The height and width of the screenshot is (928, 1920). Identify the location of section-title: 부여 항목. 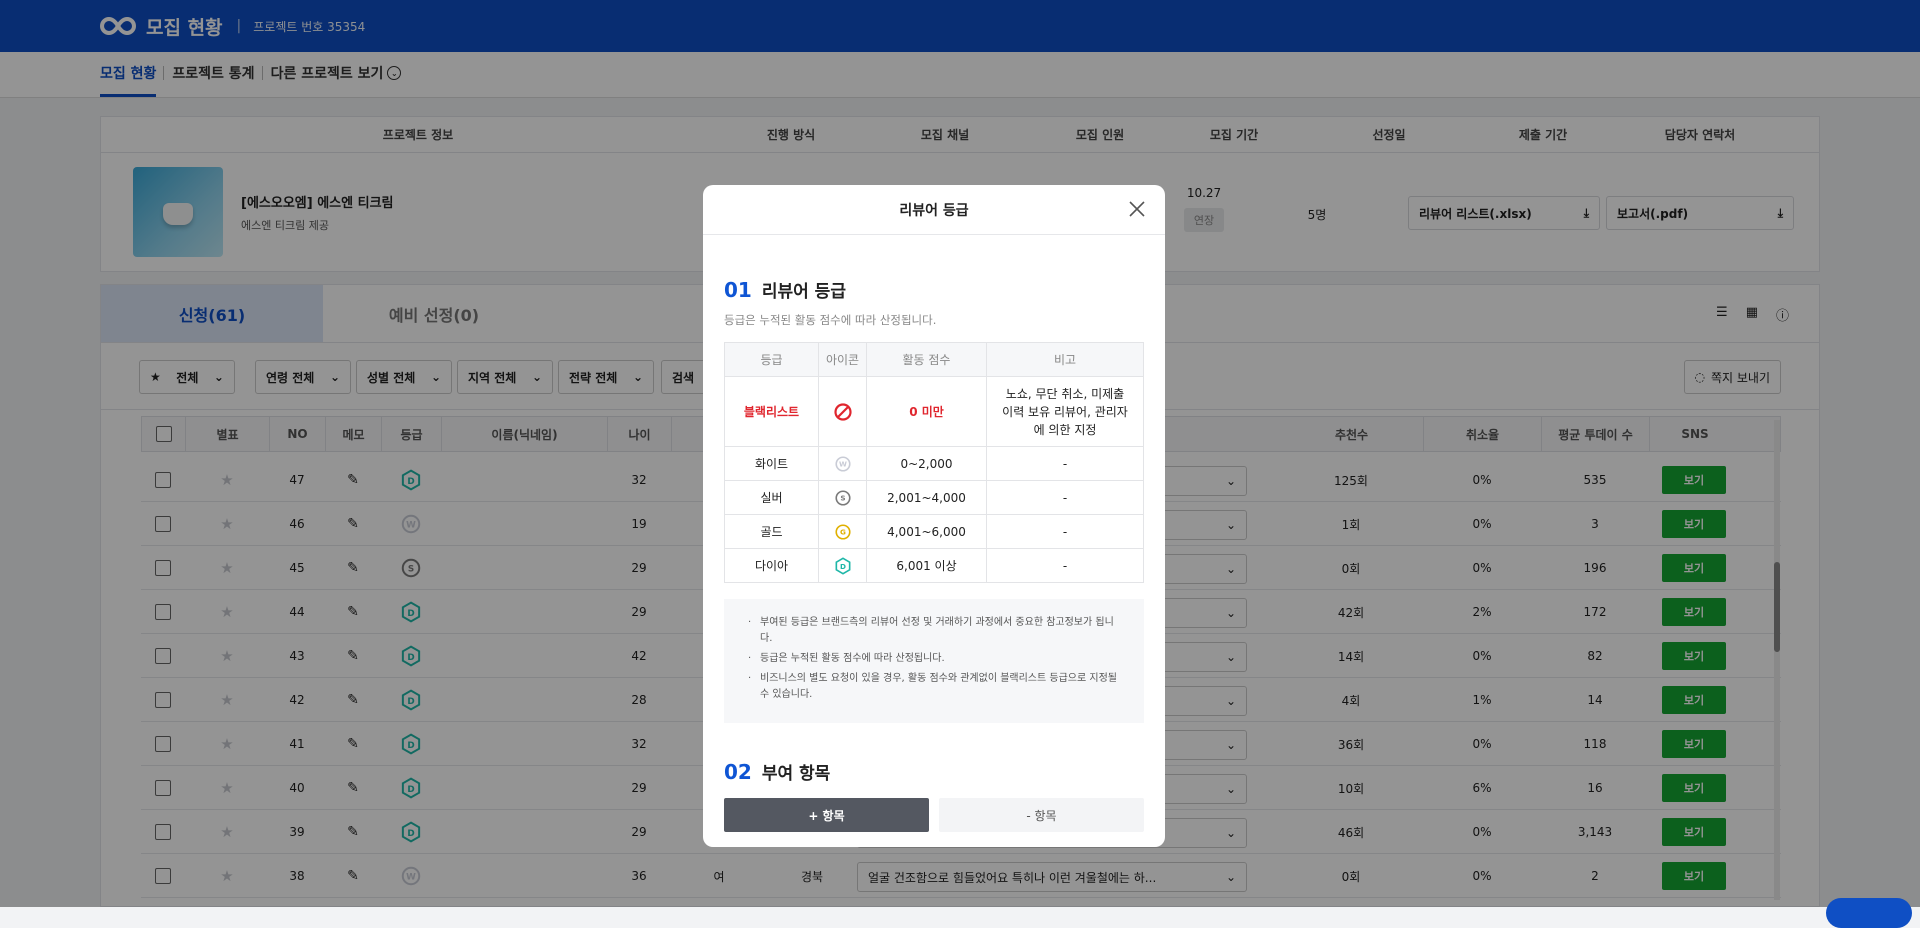
(796, 774).